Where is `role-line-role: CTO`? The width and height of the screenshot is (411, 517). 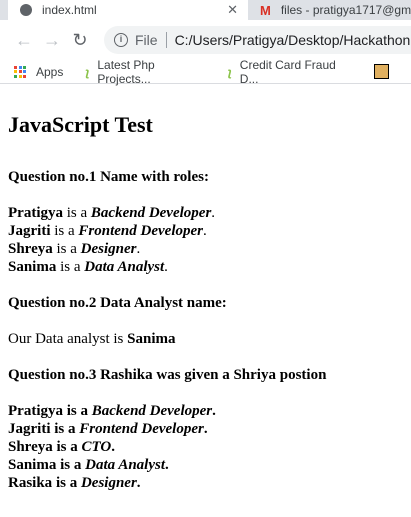 role-line-role: CTO is located at coordinates (96, 447).